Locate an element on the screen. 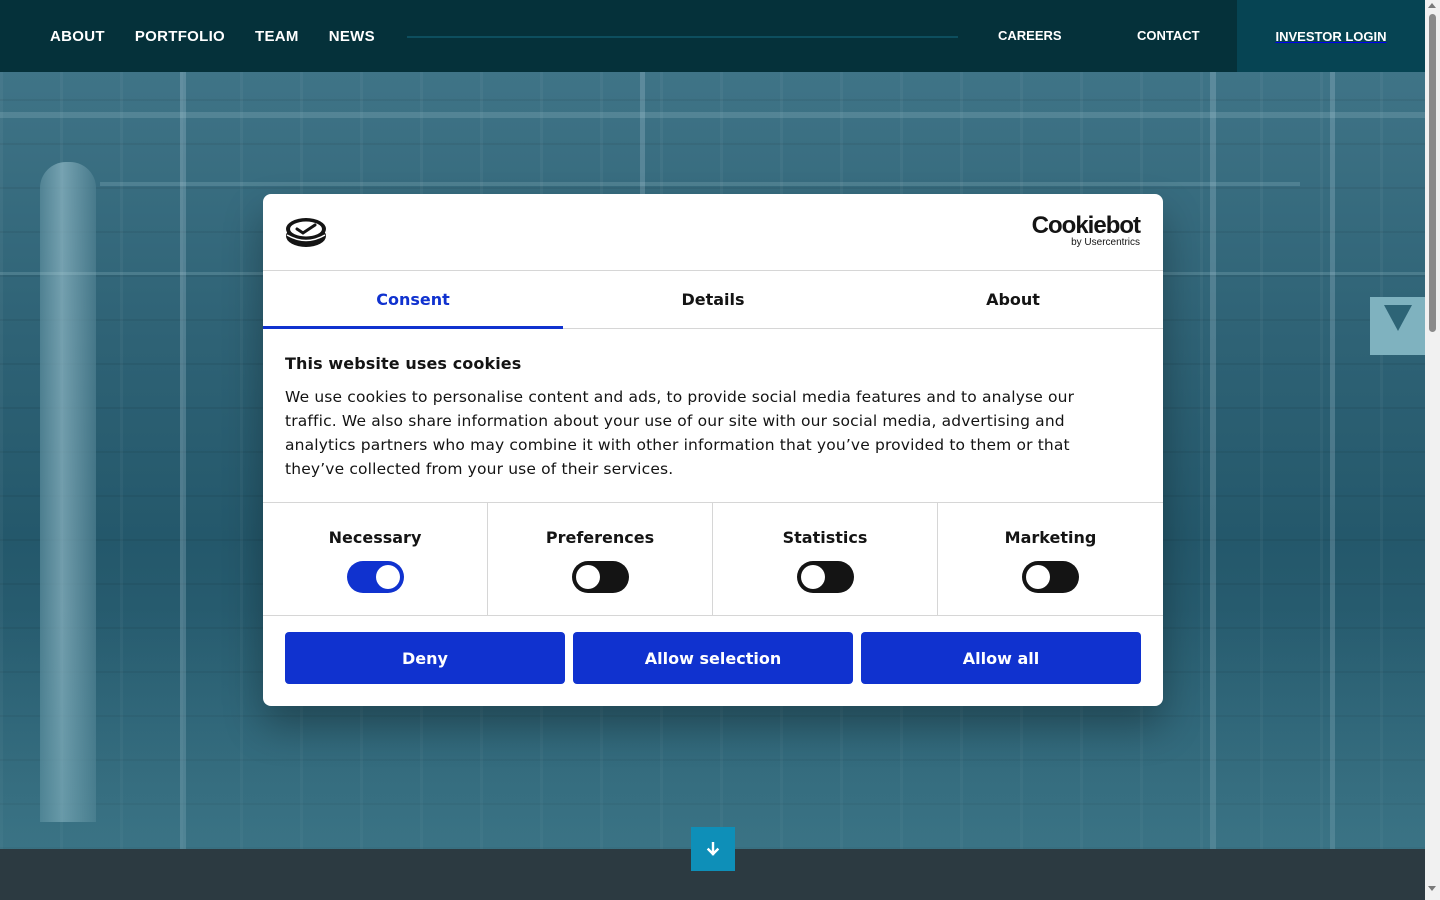 This screenshot has height=900, width=1440. dialog-tabs: Consent Details About is located at coordinates (713, 300).